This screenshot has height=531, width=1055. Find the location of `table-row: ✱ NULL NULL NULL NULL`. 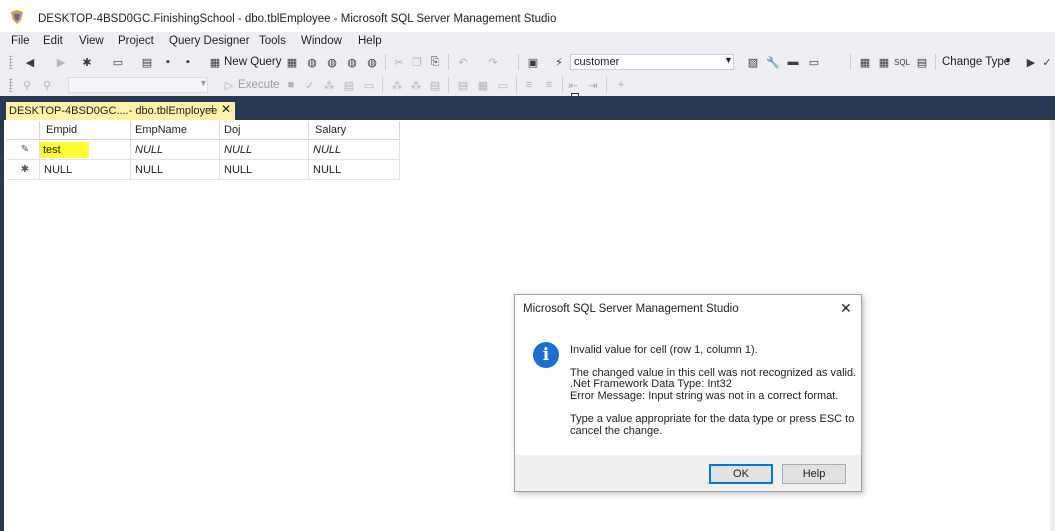

table-row: ✱ NULL NULL NULL NULL is located at coordinates (203, 169).